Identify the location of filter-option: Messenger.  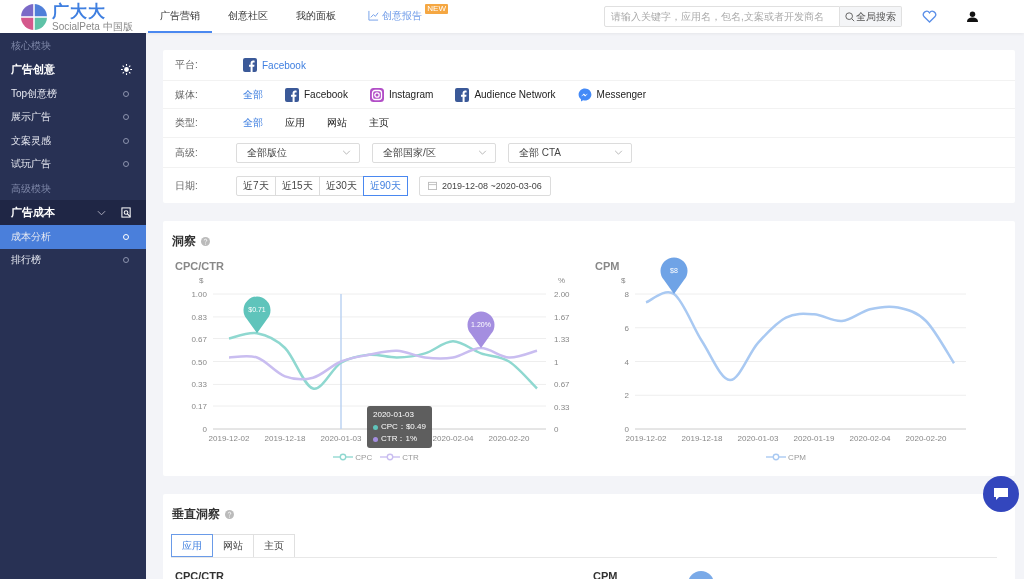
(611, 94).